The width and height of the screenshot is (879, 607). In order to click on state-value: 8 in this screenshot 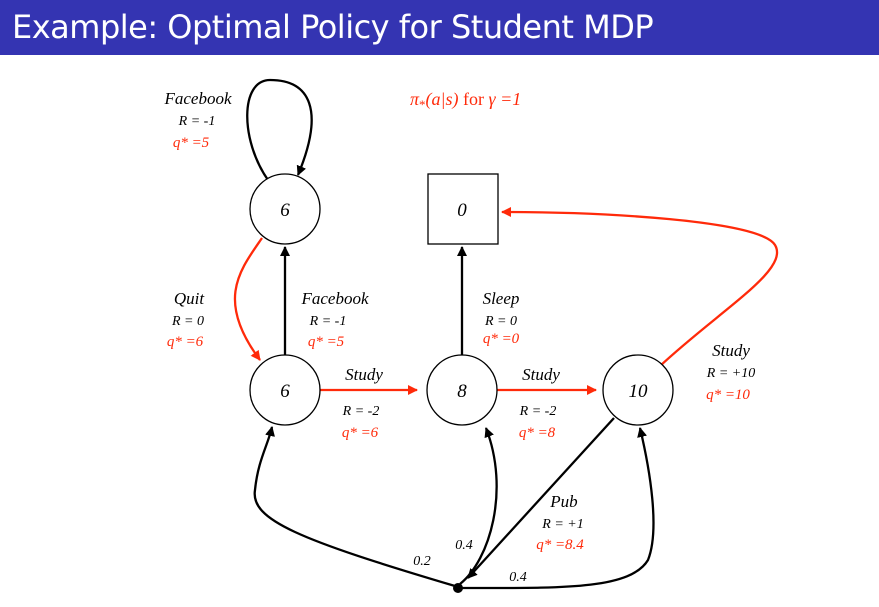, I will do `click(462, 391)`.